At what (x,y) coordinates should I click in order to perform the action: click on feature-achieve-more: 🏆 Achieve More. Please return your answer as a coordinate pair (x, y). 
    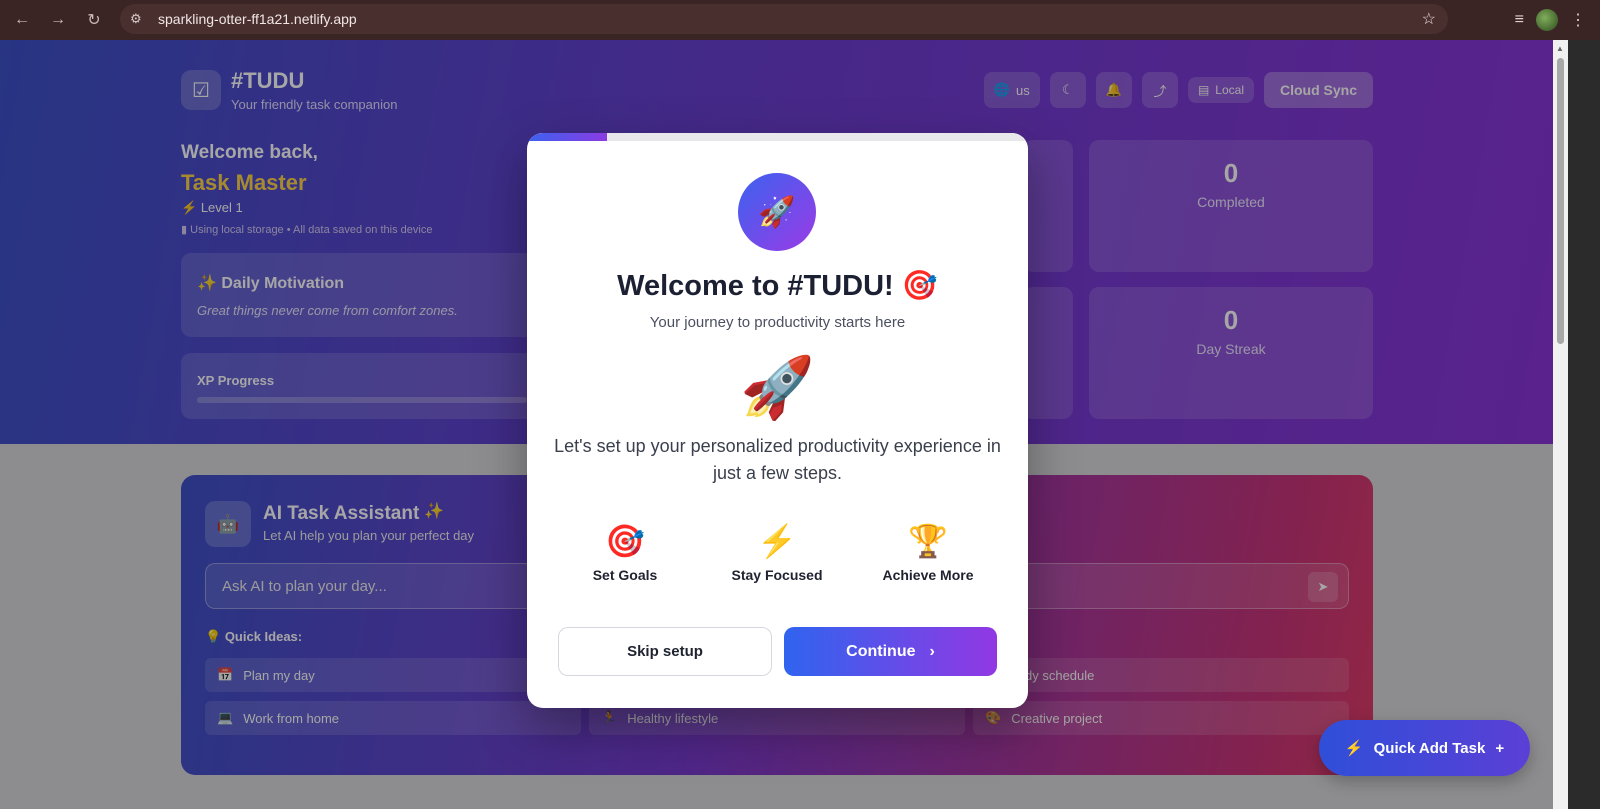
    Looking at the image, I should click on (928, 552).